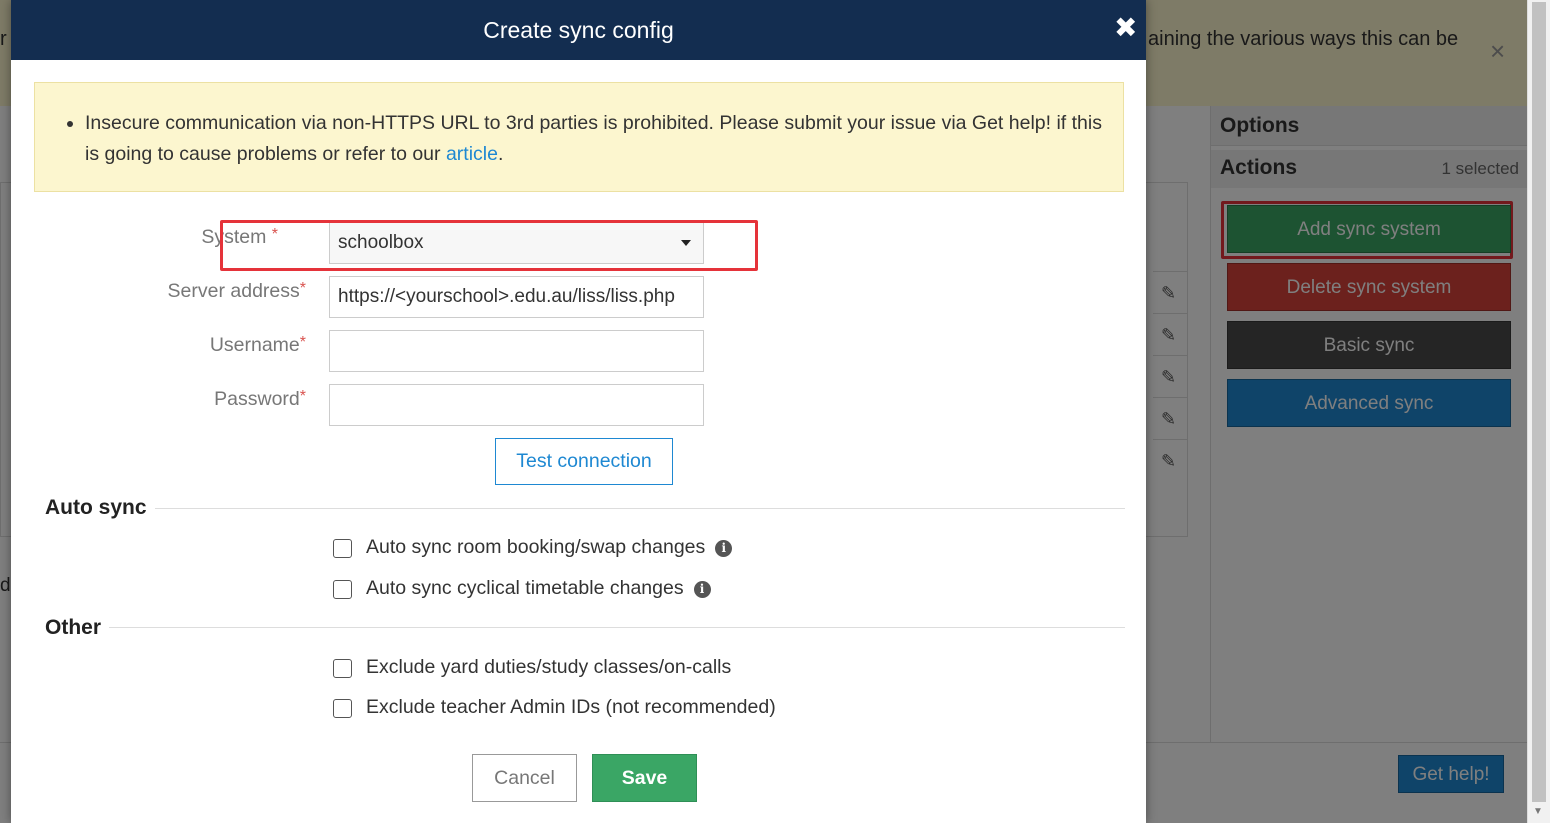  I want to click on password-label: Password*, so click(260, 399).